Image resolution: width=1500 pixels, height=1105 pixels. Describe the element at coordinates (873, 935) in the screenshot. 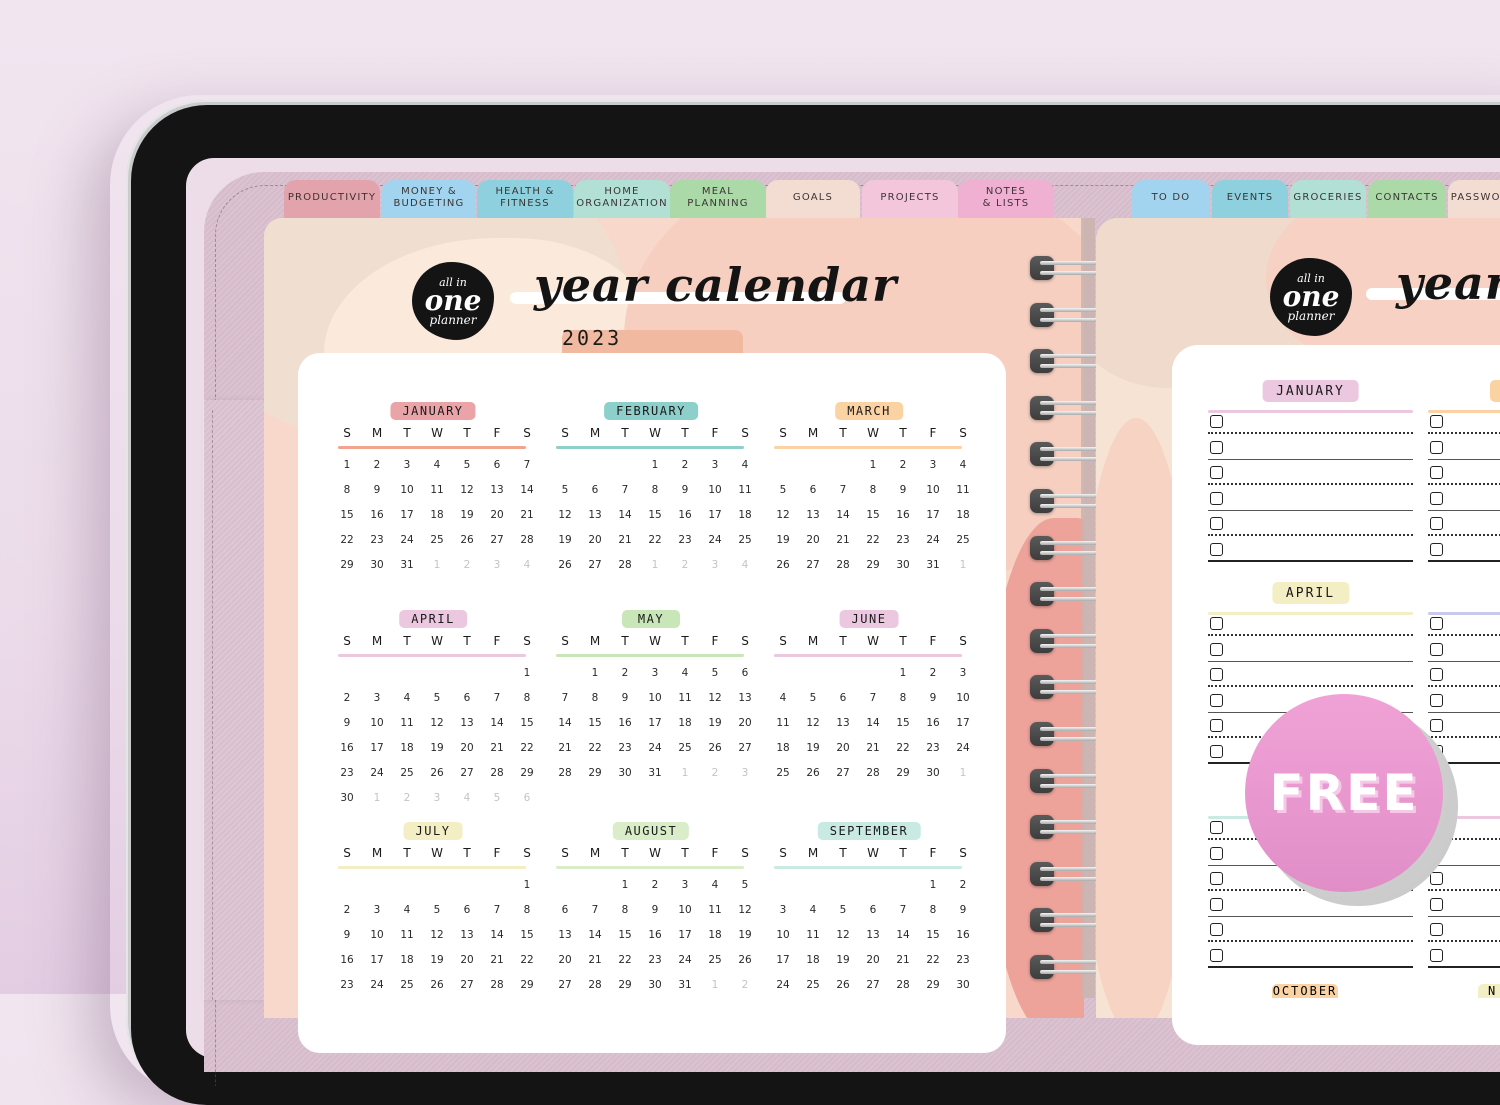

I see `day-cell: 13` at that location.